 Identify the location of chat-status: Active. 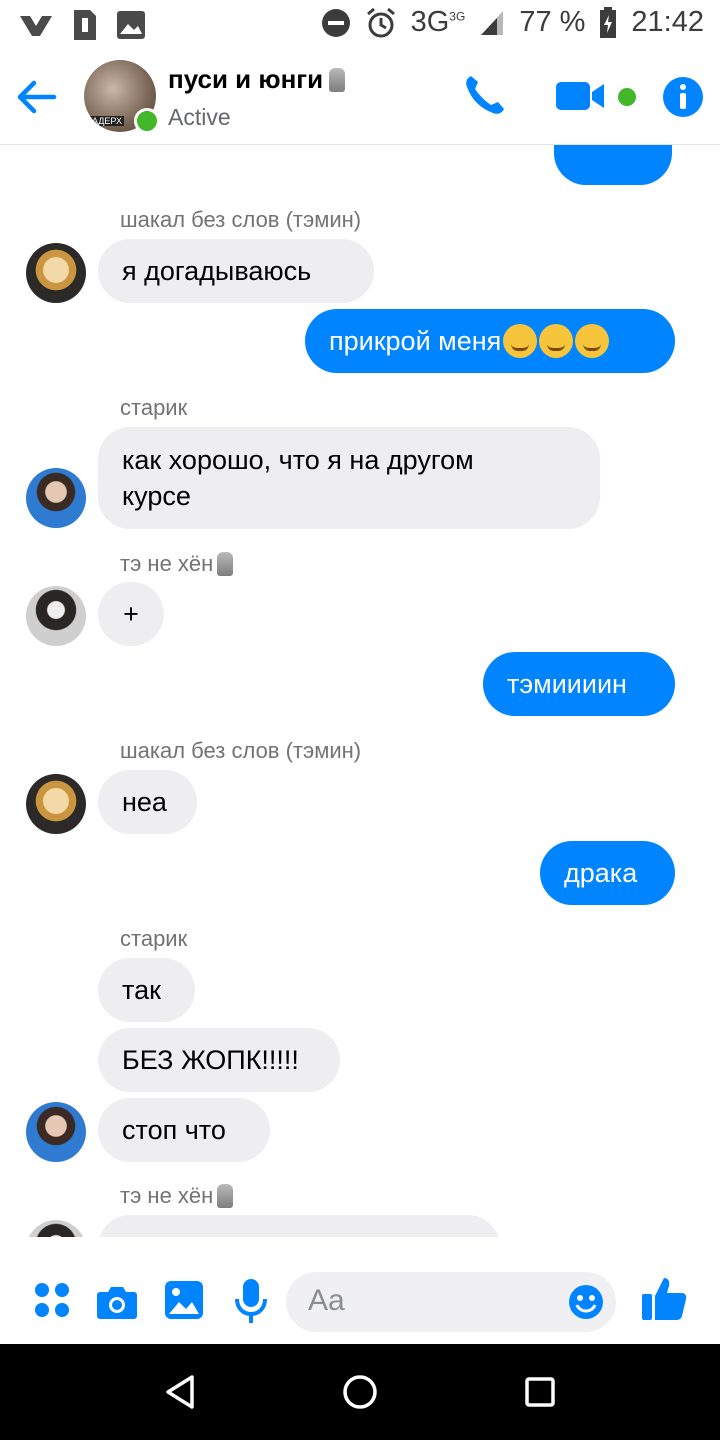
(199, 117).